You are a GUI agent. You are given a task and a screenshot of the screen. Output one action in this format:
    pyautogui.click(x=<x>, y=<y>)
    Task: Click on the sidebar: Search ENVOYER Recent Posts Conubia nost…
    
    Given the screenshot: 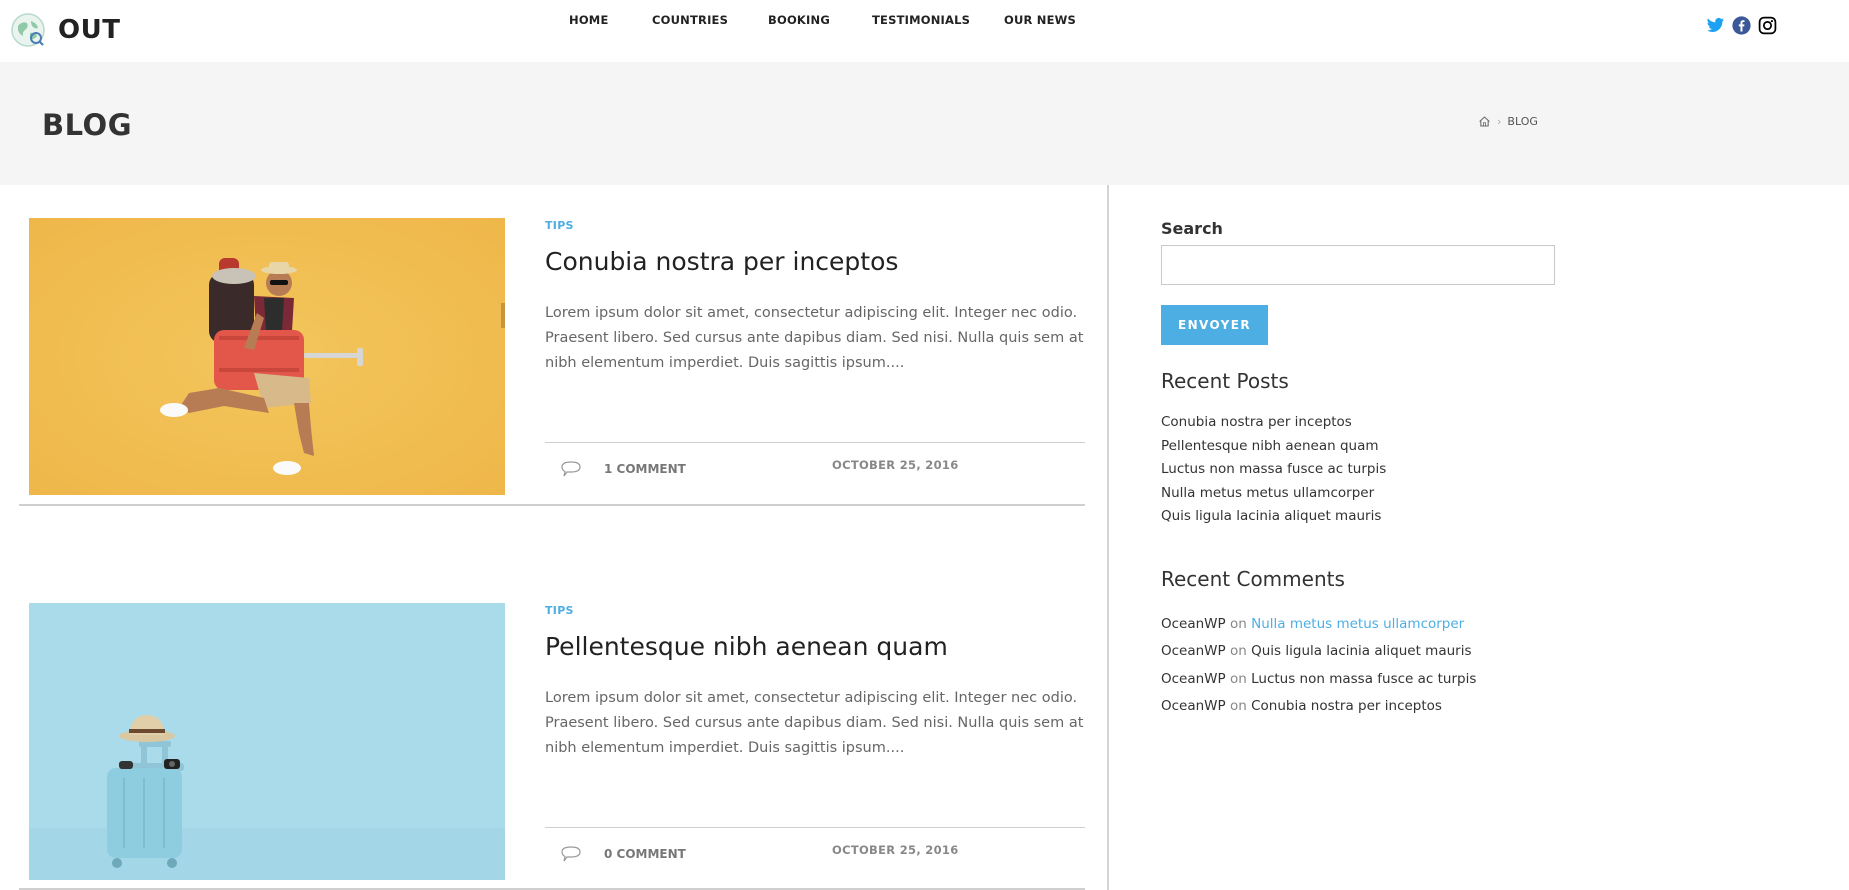 What is the action you would take?
    pyautogui.click(x=1371, y=453)
    